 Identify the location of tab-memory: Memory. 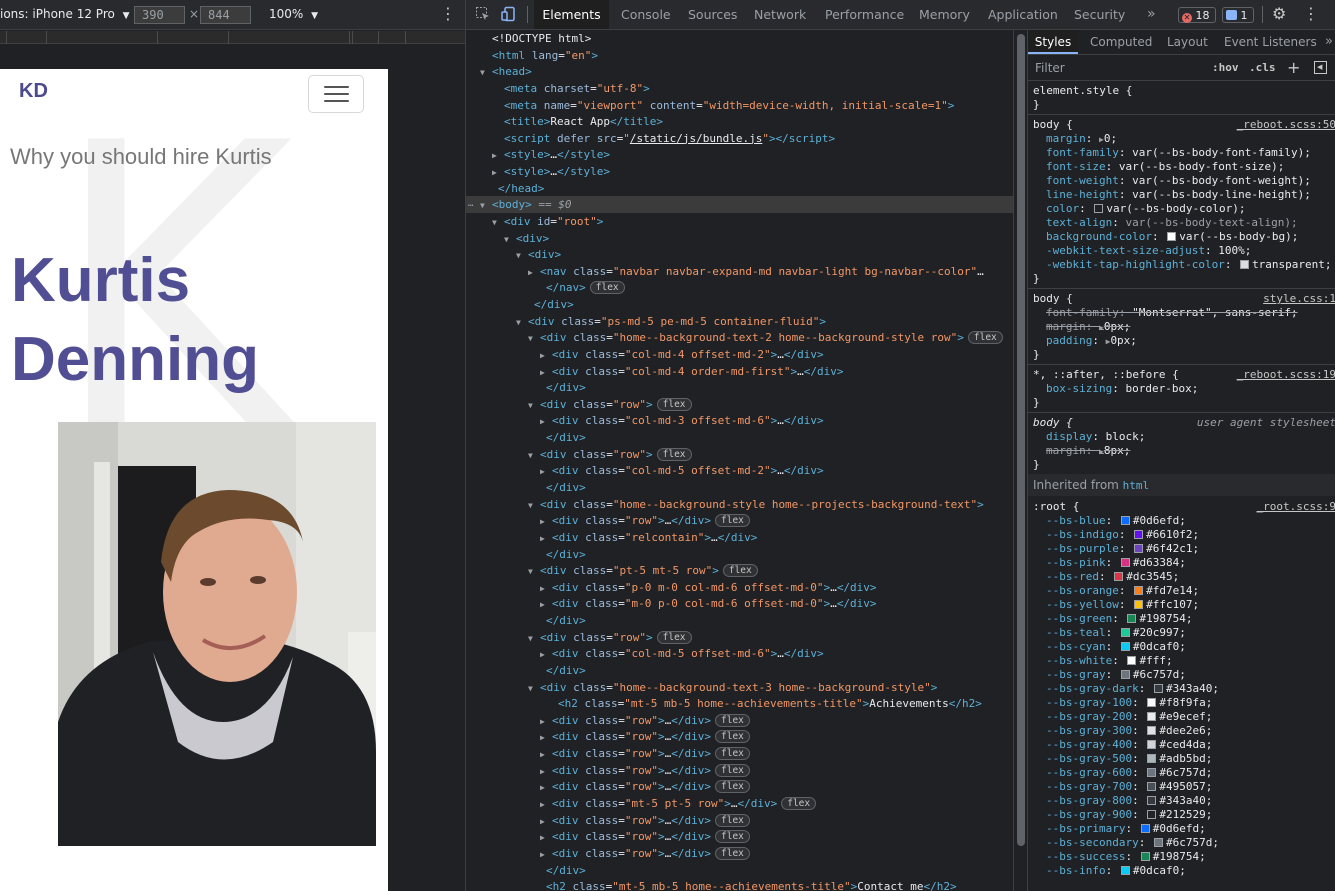
(944, 14).